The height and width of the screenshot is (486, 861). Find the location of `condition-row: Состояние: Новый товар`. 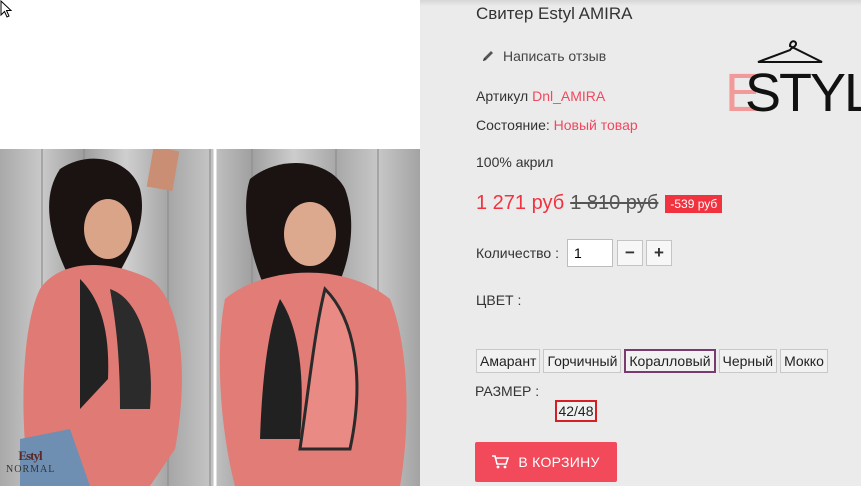

condition-row: Состояние: Новый товар is located at coordinates (557, 125).